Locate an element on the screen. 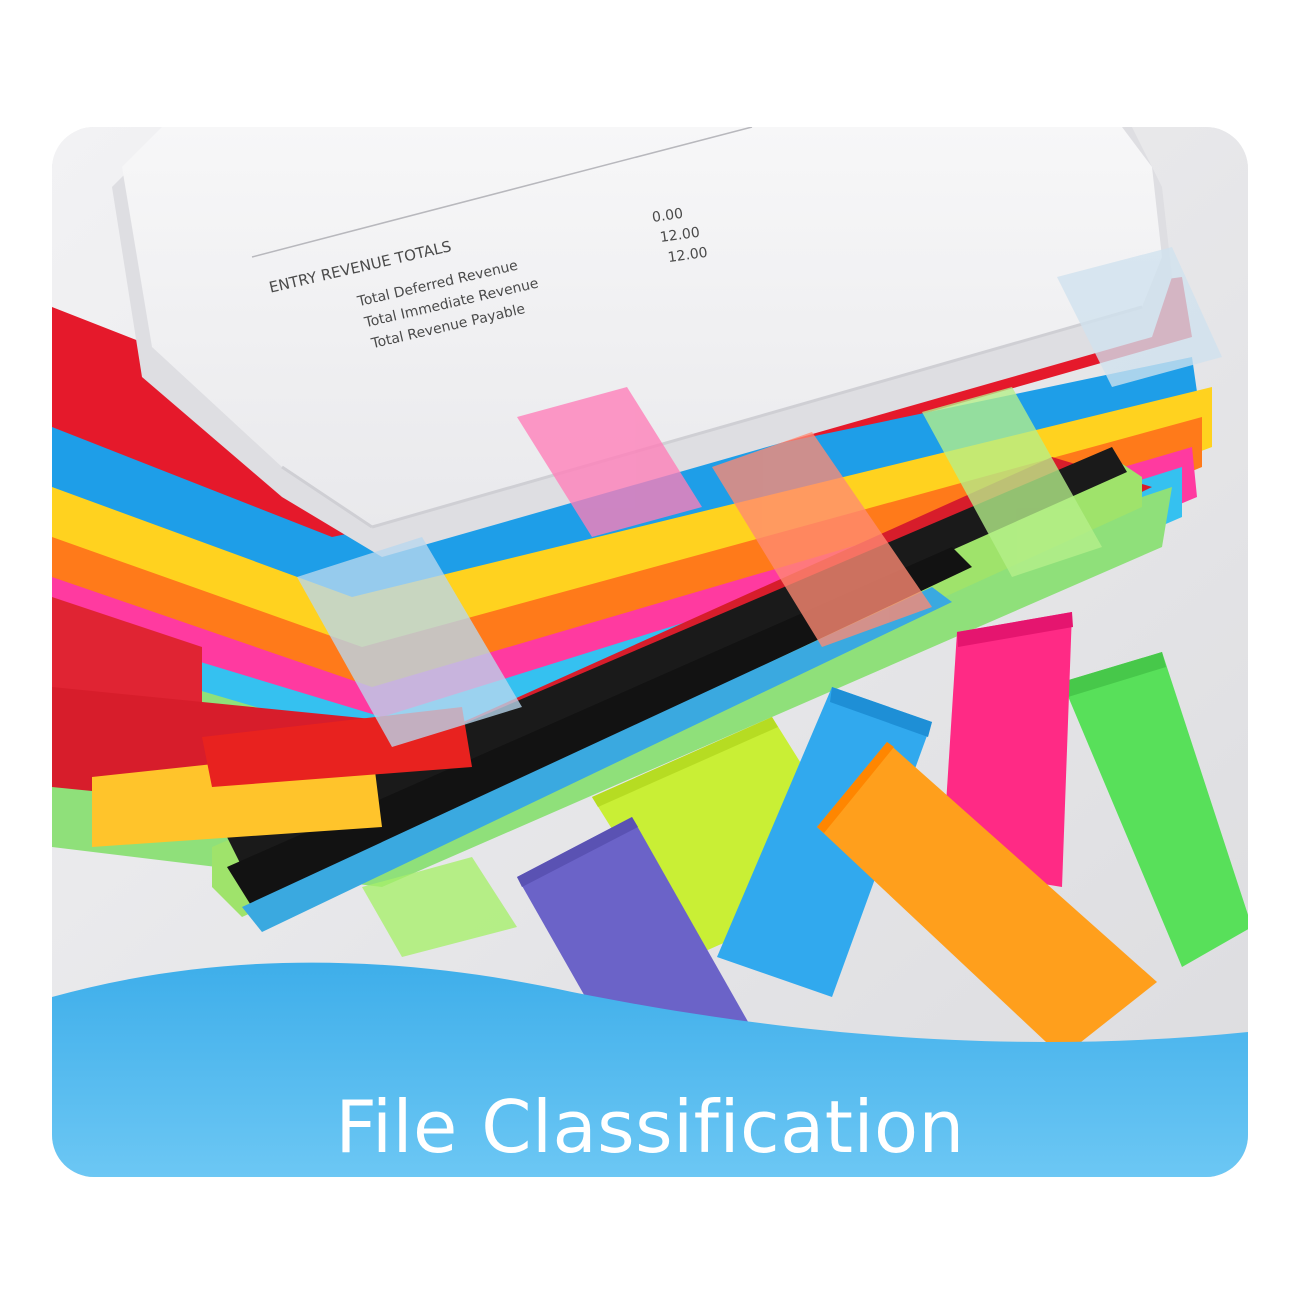 Image resolution: width=1300 pixels, height=1300 pixels. caption-title: File Classification is located at coordinates (650, 1127).